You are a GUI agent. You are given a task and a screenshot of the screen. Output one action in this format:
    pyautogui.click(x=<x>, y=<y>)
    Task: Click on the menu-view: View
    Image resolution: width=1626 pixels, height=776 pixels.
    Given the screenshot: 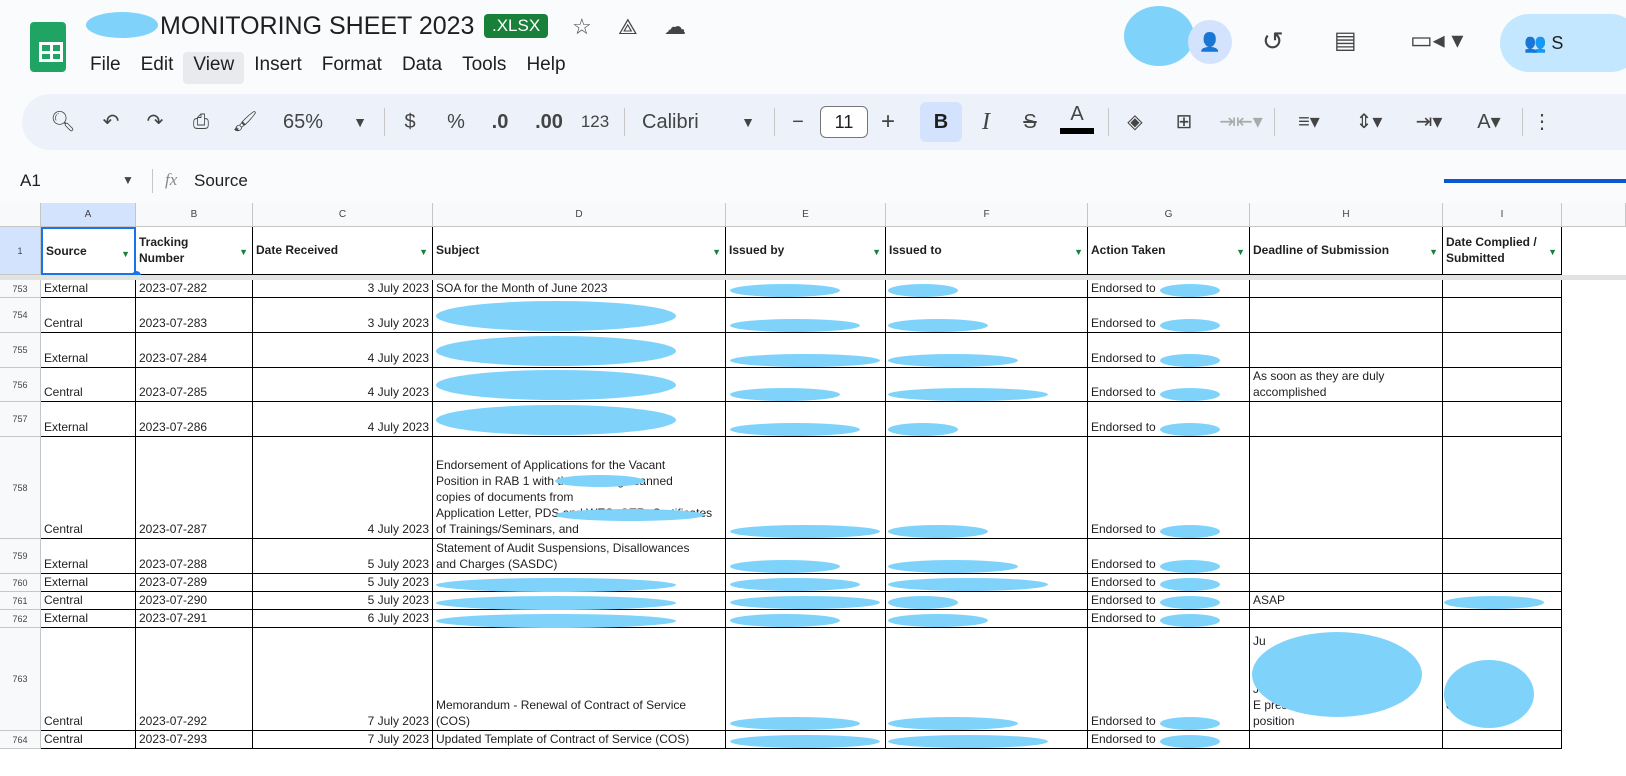 What is the action you would take?
    pyautogui.click(x=214, y=68)
    